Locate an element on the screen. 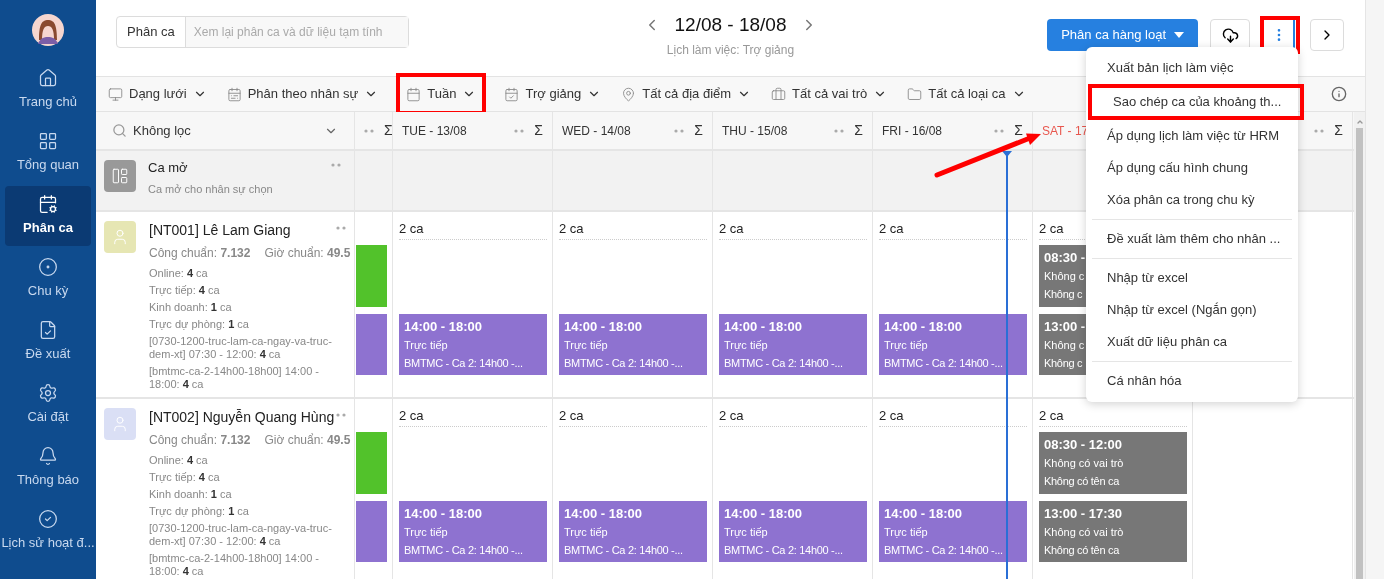  shift-card: 13:00 - 17:30 Không có vai trò Không có tên ca is located at coordinates (1113, 531).